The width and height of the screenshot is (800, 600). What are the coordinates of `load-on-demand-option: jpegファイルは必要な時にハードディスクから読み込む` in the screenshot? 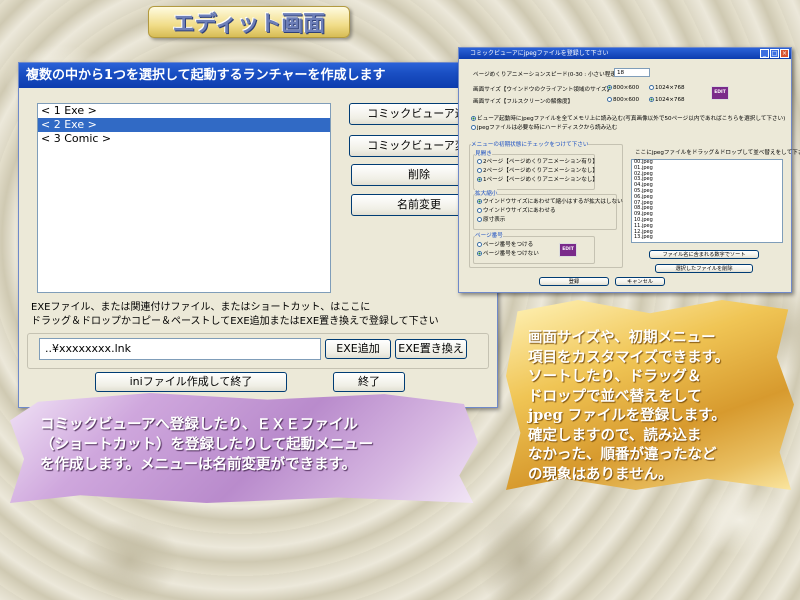 It's located at (544, 127).